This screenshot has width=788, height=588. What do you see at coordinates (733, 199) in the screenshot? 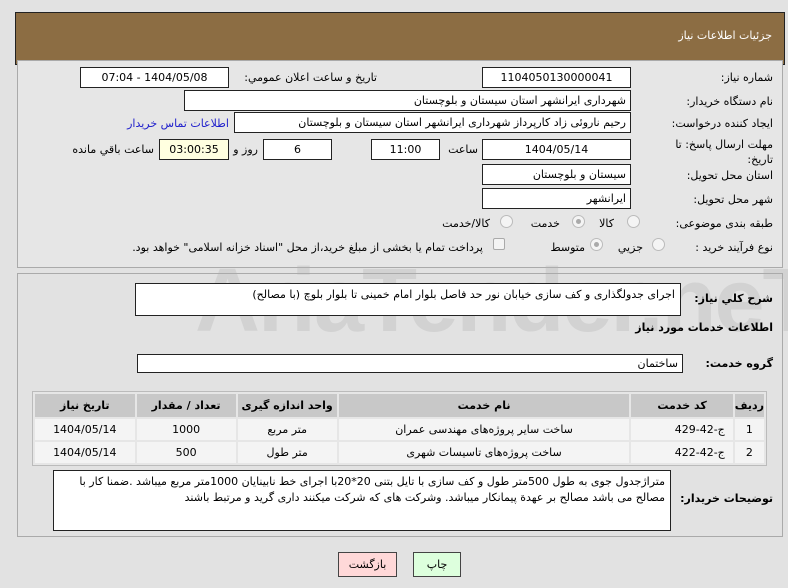
I see `city-label: شهر محل تحویل:` at bounding box center [733, 199].